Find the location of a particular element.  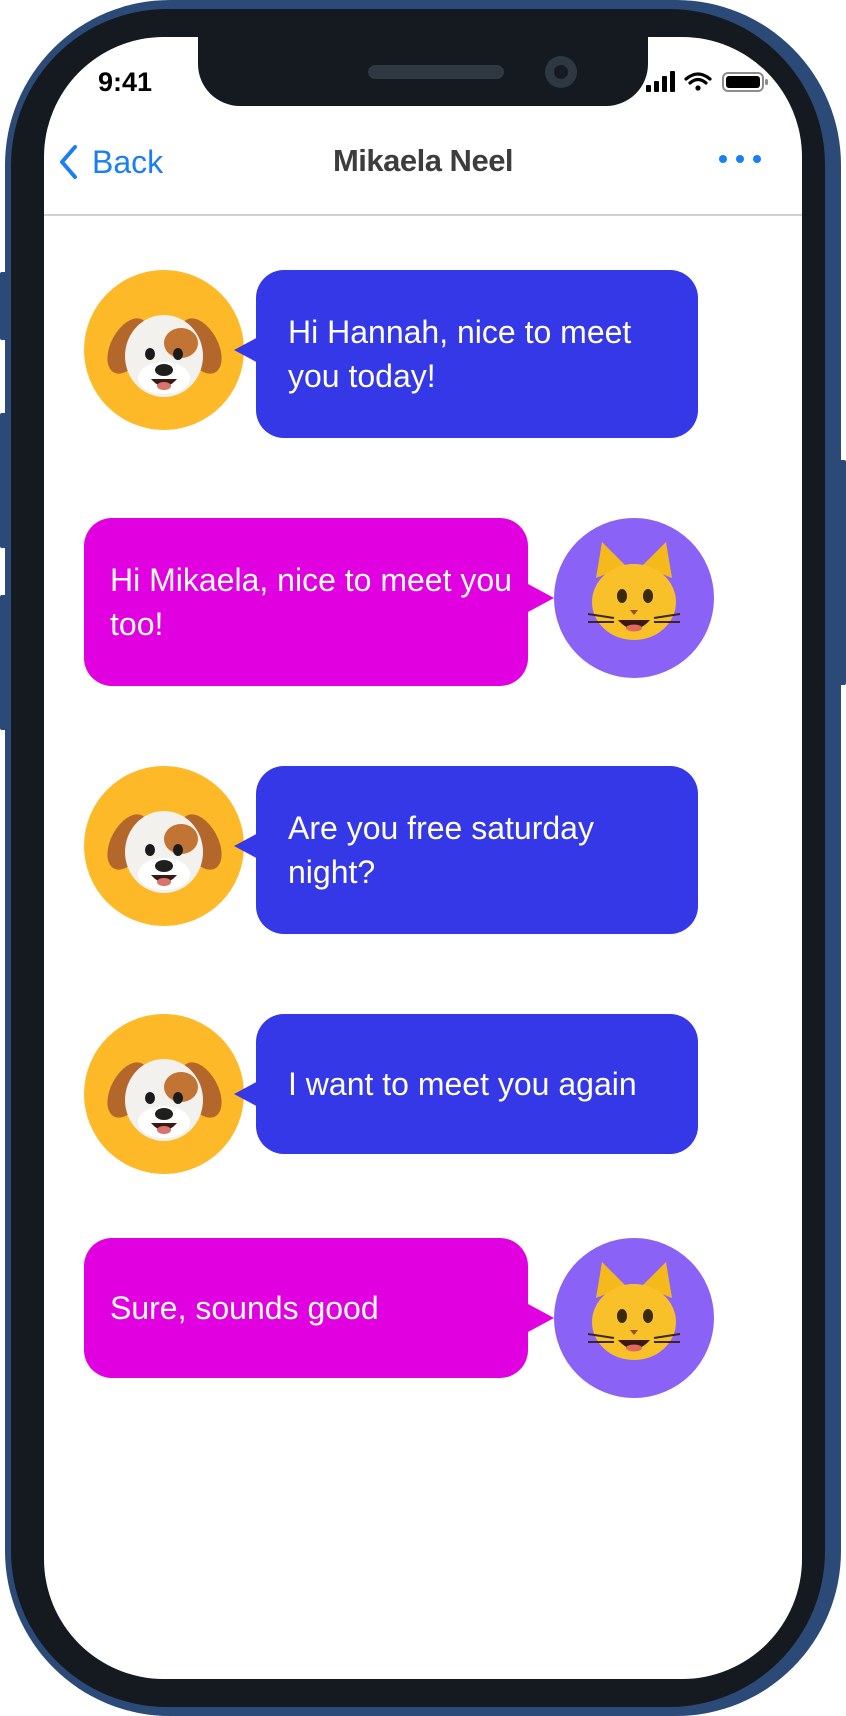

more-options-button is located at coordinates (740, 159).